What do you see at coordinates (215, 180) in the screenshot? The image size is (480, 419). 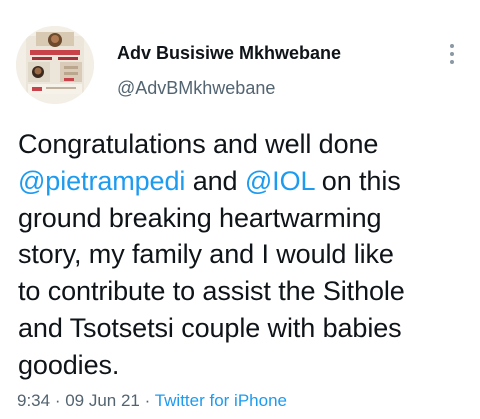 I see `tweet-text-segment: and` at bounding box center [215, 180].